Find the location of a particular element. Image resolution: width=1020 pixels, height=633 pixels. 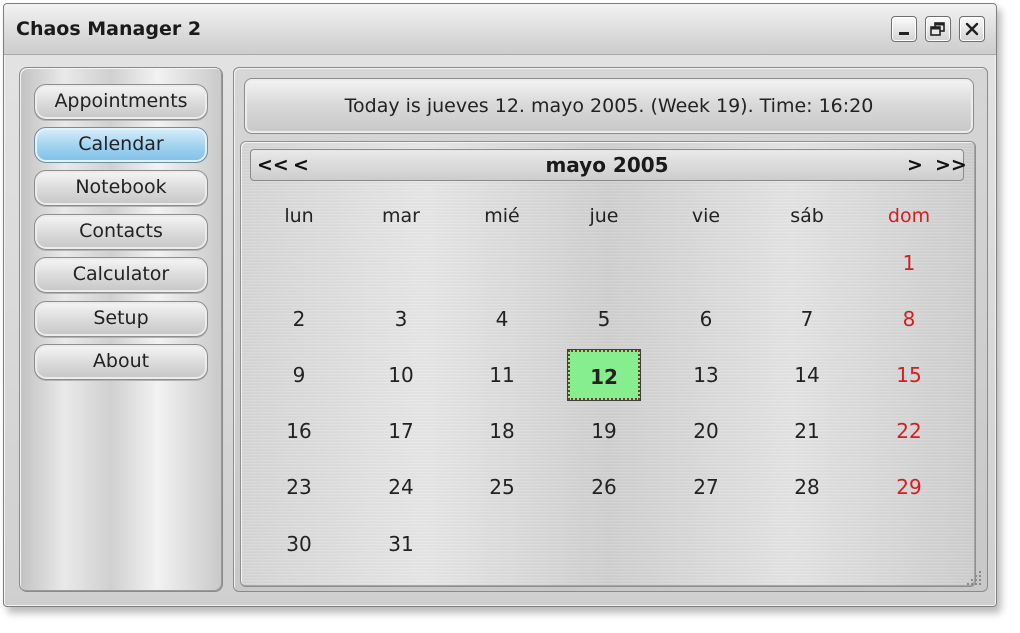

calendar-day: 3 is located at coordinates (401, 319).